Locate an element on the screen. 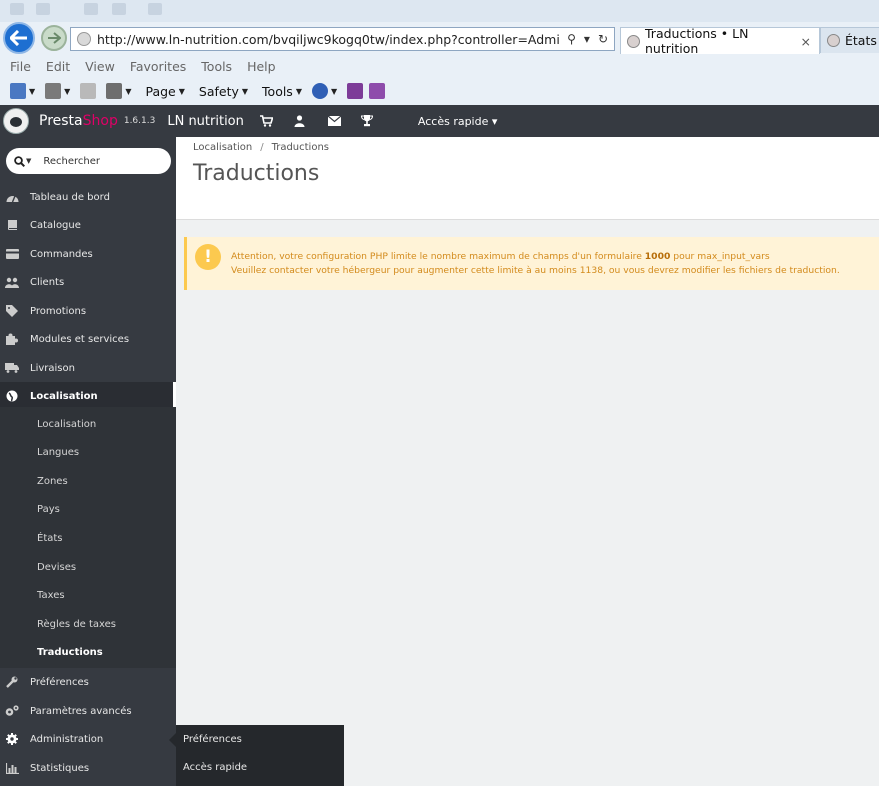 Image resolution: width=879 pixels, height=786 pixels. sidebar-item-promotions: Promotions is located at coordinates (88, 311).